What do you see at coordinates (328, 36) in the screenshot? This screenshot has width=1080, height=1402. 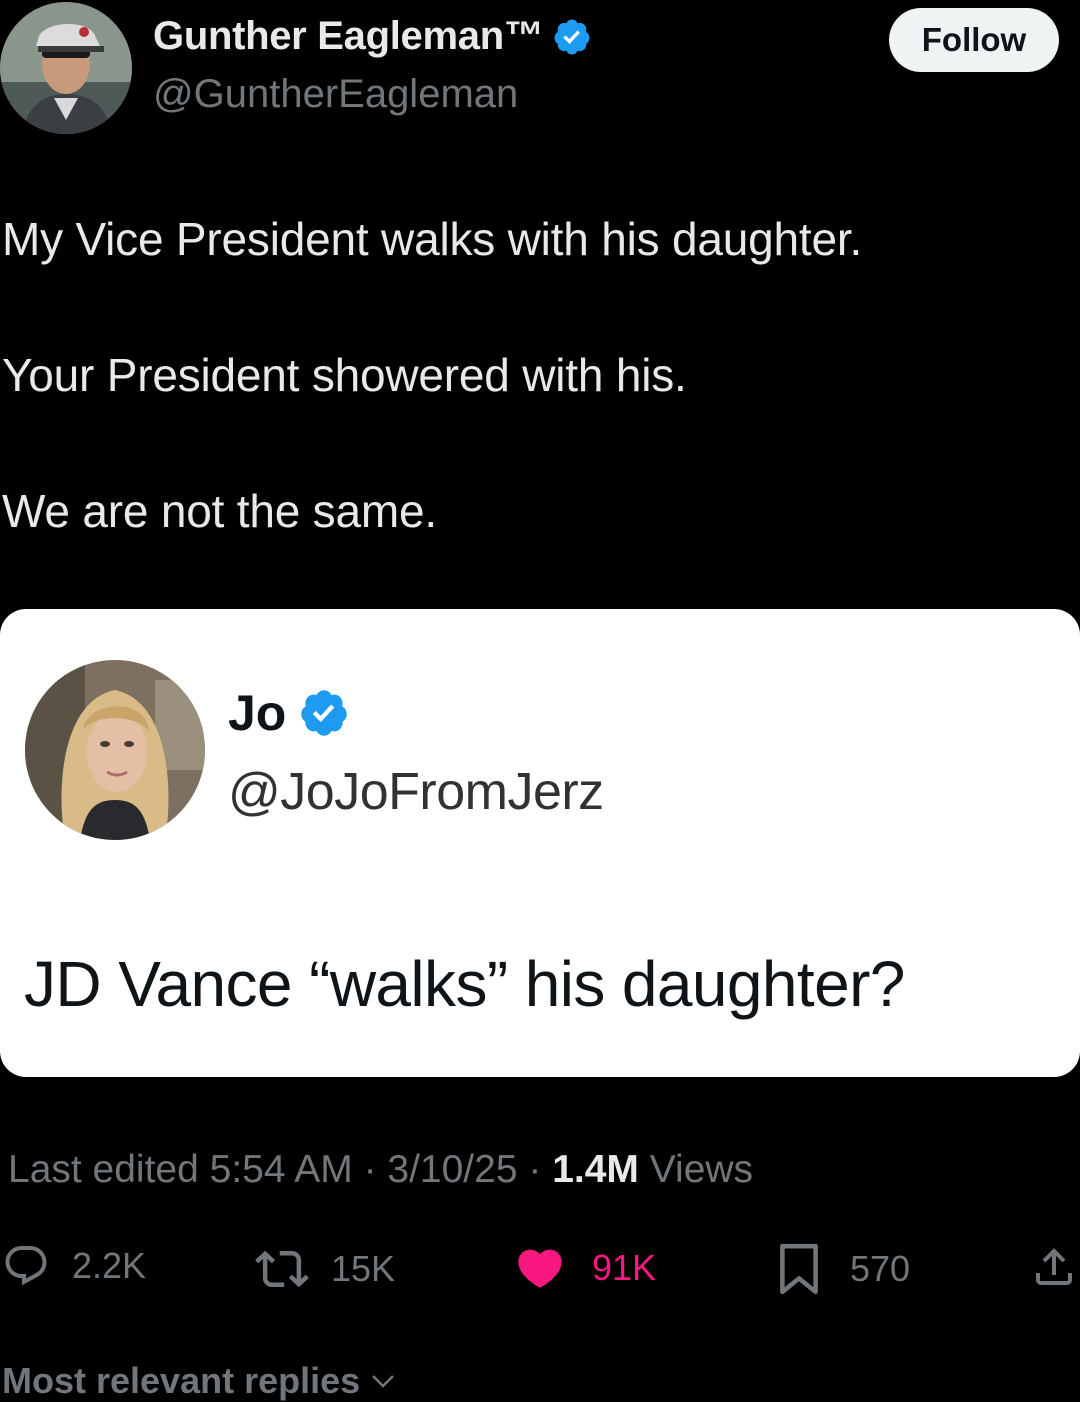 I see `author-name-text: Gunther Eagleman` at bounding box center [328, 36].